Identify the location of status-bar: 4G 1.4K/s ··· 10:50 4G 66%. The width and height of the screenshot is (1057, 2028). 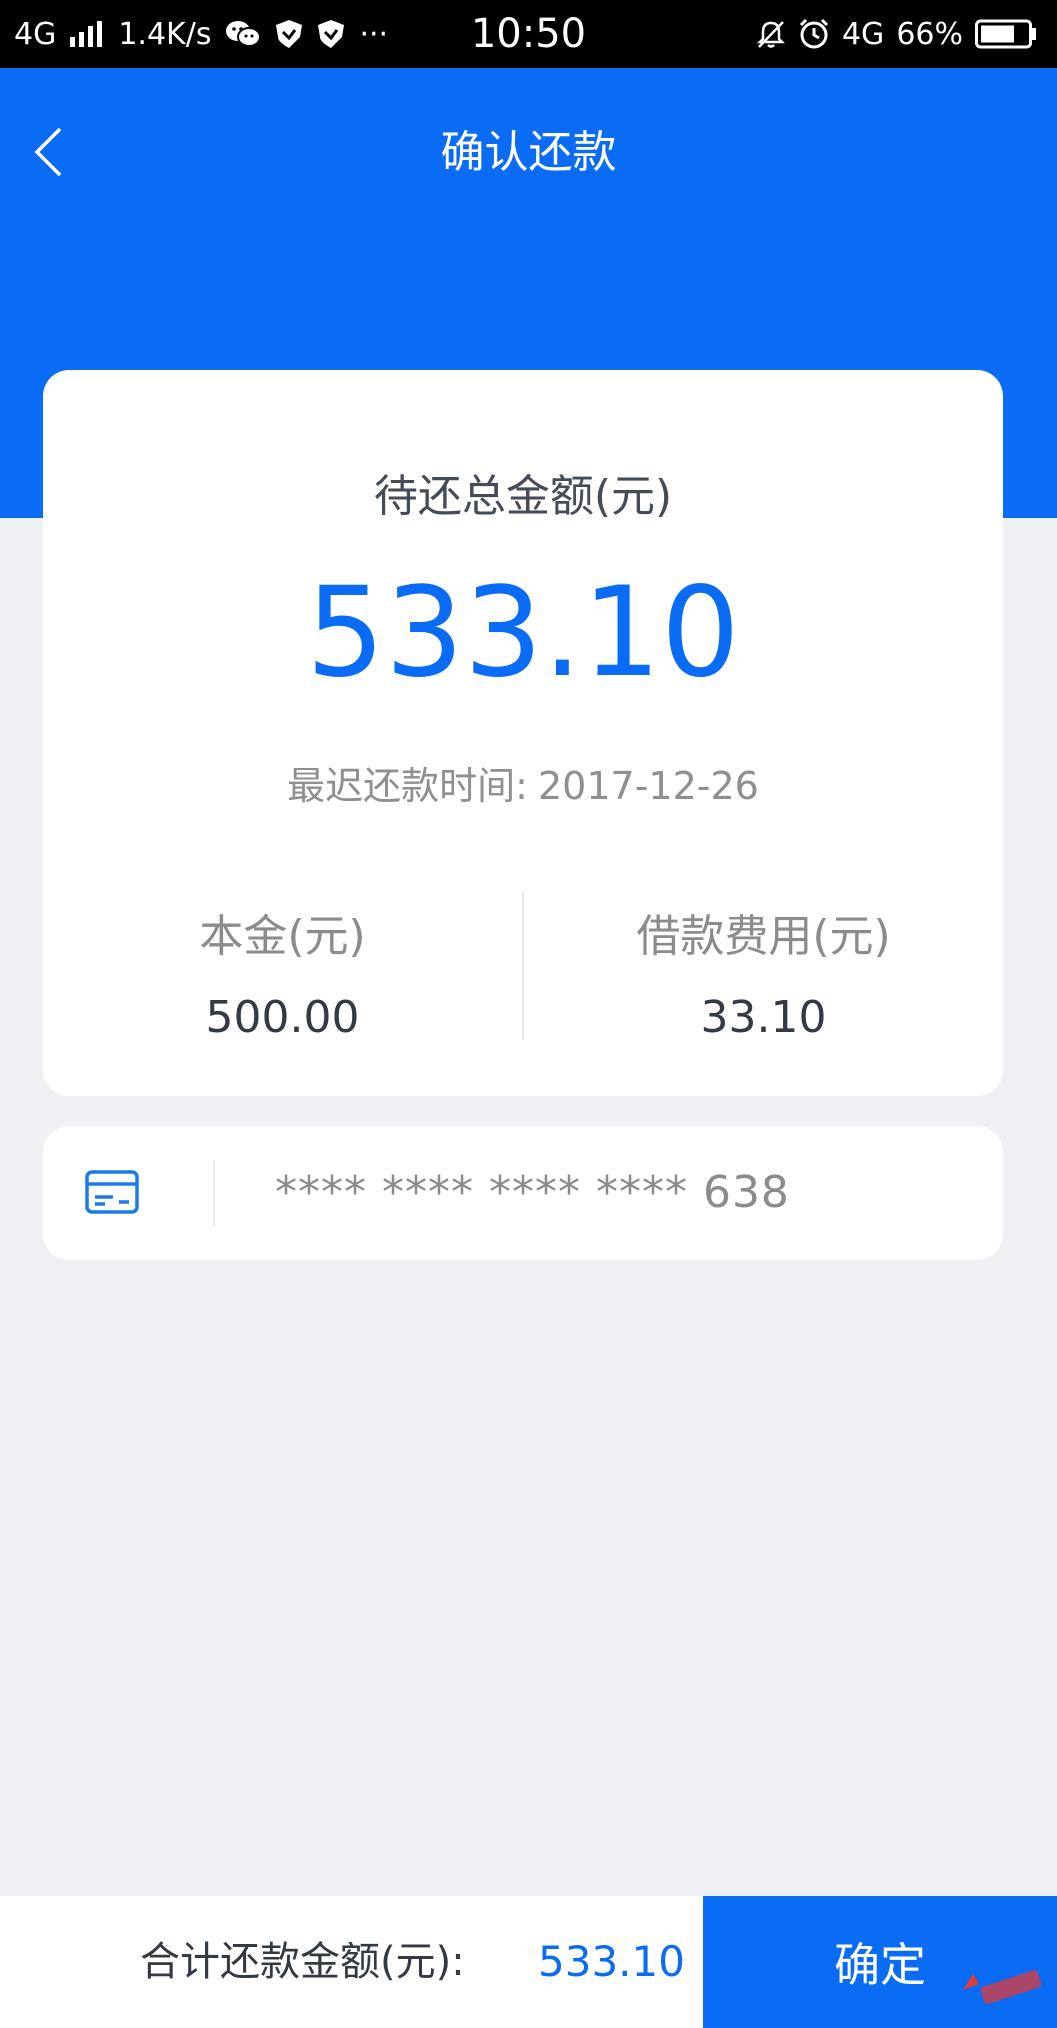
(528, 34).